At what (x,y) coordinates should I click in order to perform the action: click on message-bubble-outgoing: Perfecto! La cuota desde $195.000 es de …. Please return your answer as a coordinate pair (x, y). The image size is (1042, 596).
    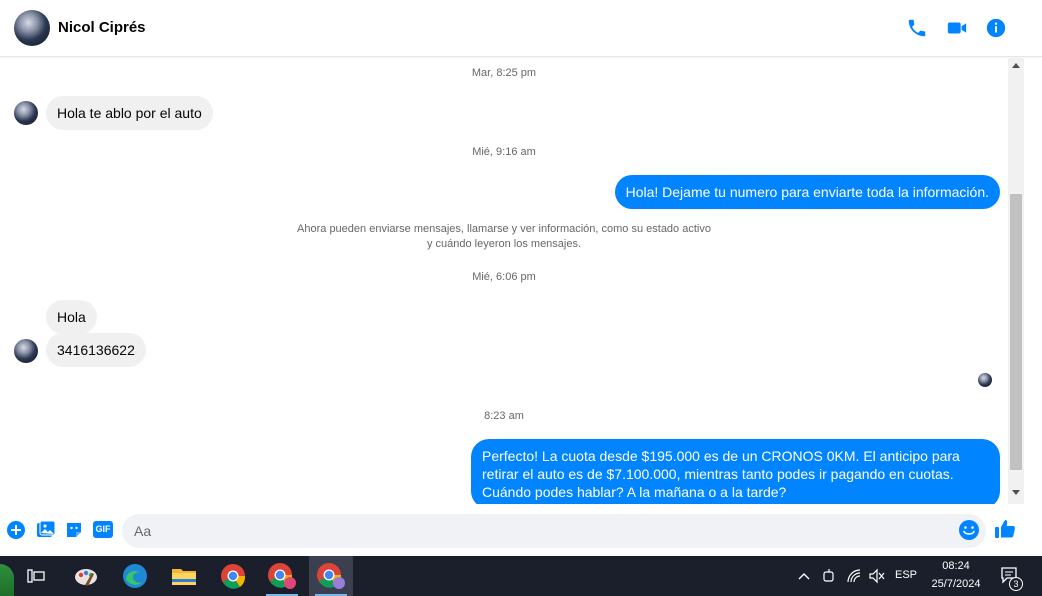
    Looking at the image, I should click on (735, 471).